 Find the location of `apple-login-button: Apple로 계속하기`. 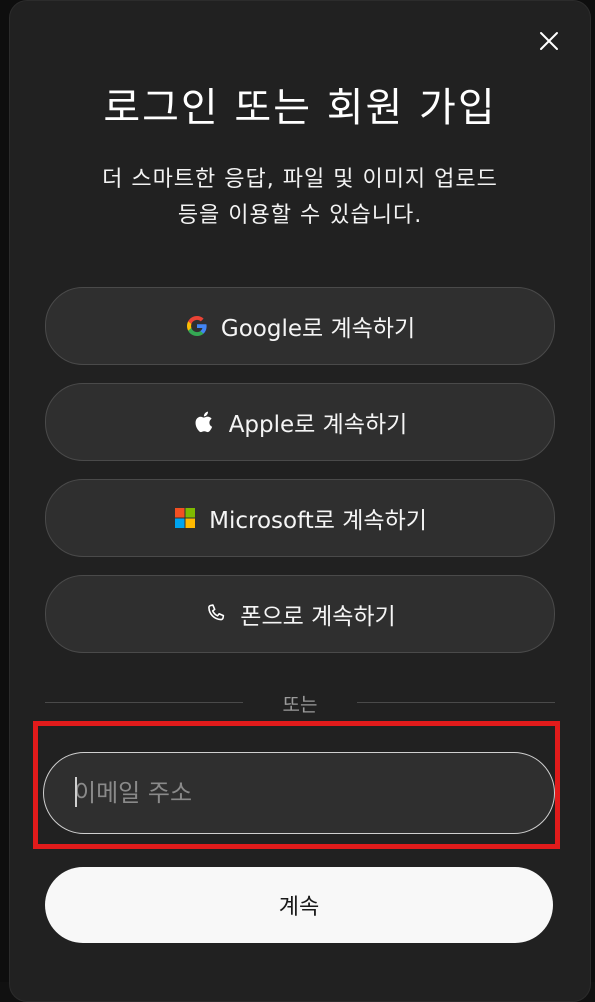

apple-login-button: Apple로 계속하기 is located at coordinates (300, 422).